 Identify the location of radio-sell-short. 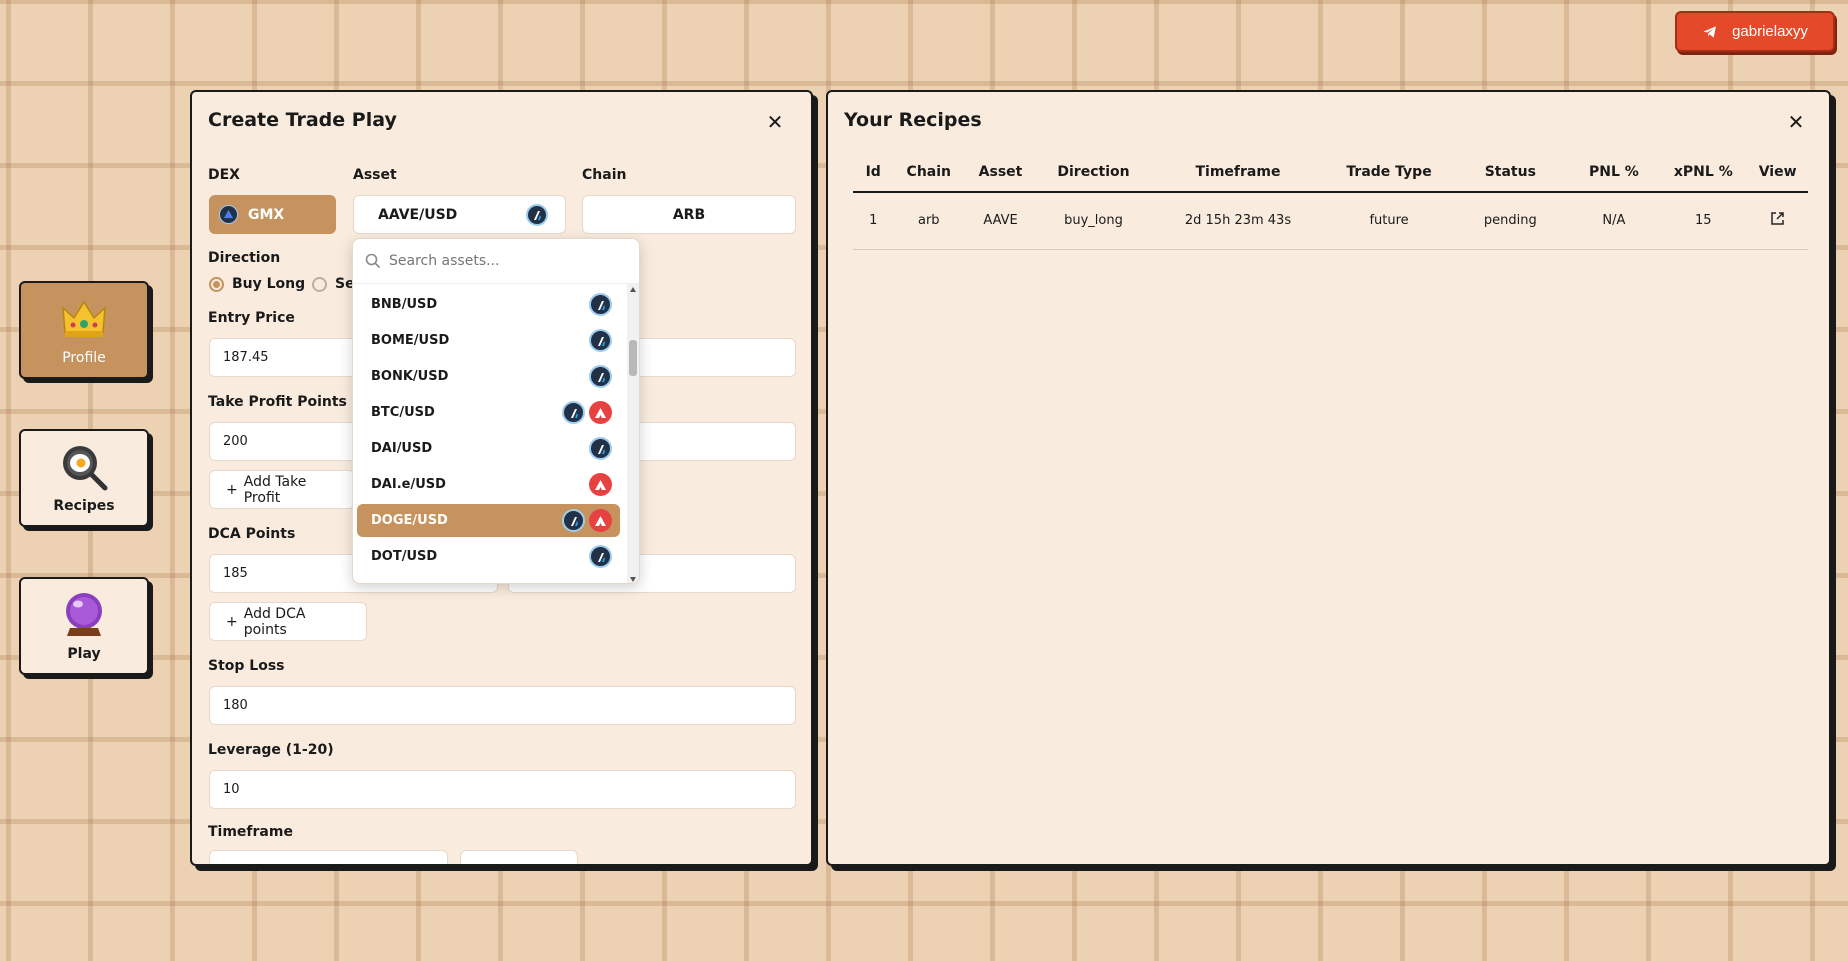
(319, 284).